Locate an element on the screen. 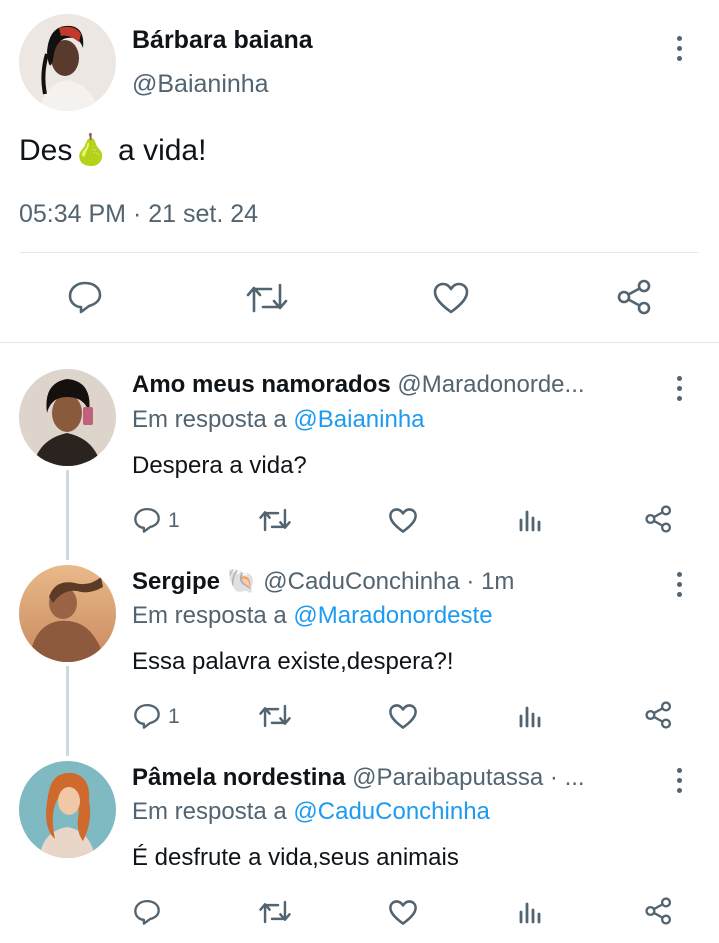 The width and height of the screenshot is (719, 943). author-handle: @Baianinha is located at coordinates (200, 84).